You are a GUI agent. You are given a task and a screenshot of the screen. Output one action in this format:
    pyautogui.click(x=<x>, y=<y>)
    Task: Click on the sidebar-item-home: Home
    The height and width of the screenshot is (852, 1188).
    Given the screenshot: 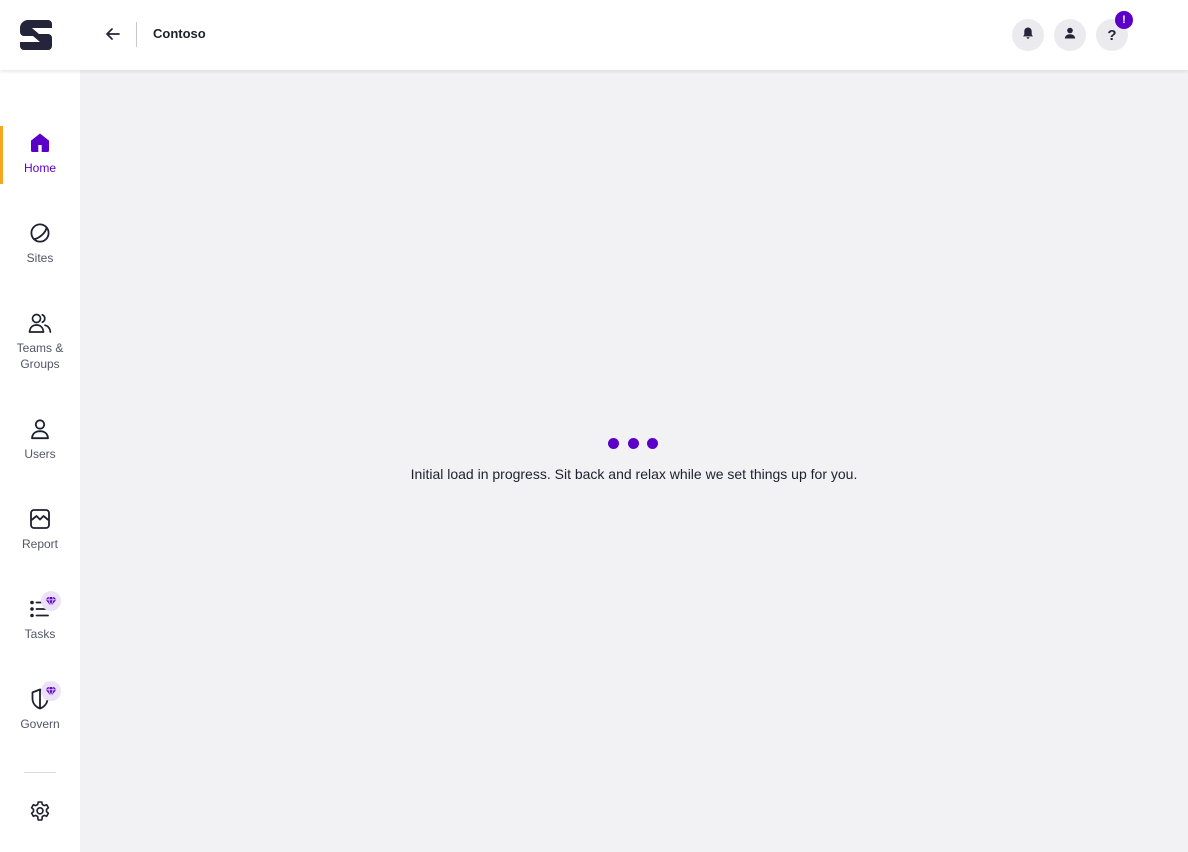 What is the action you would take?
    pyautogui.click(x=40, y=153)
    